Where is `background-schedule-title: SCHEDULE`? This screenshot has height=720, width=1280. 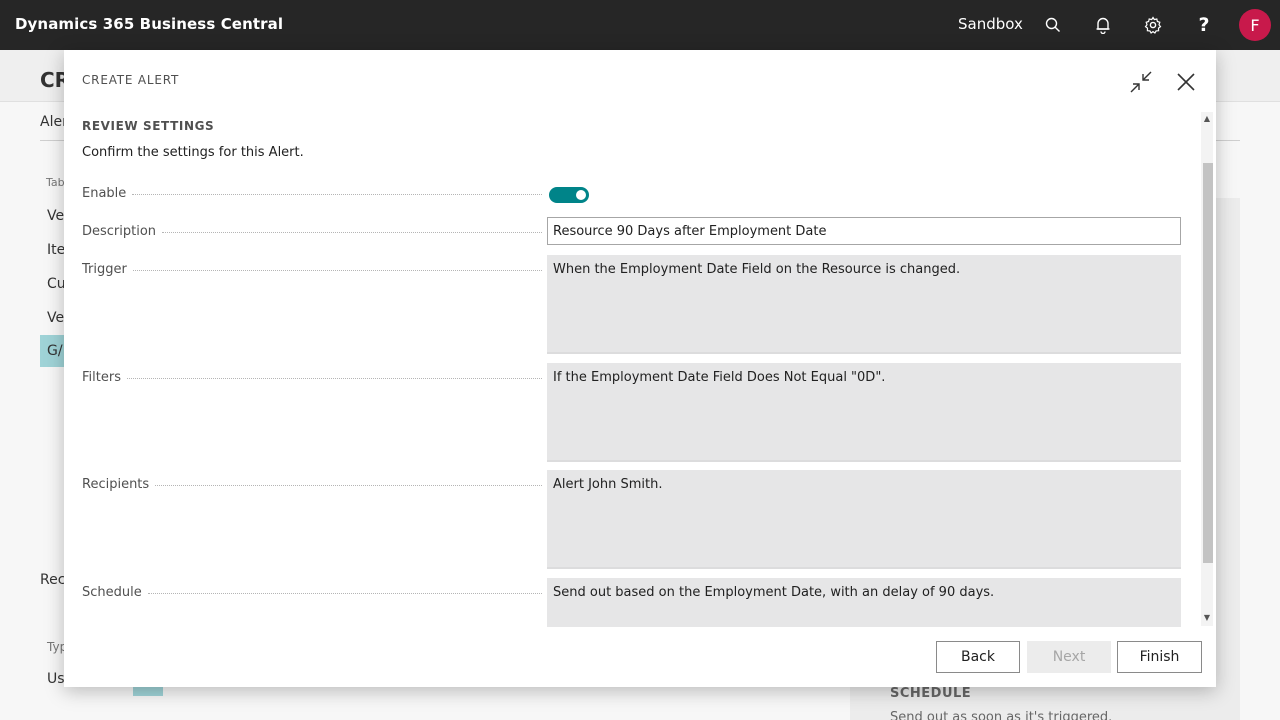
background-schedule-title: SCHEDULE is located at coordinates (931, 693).